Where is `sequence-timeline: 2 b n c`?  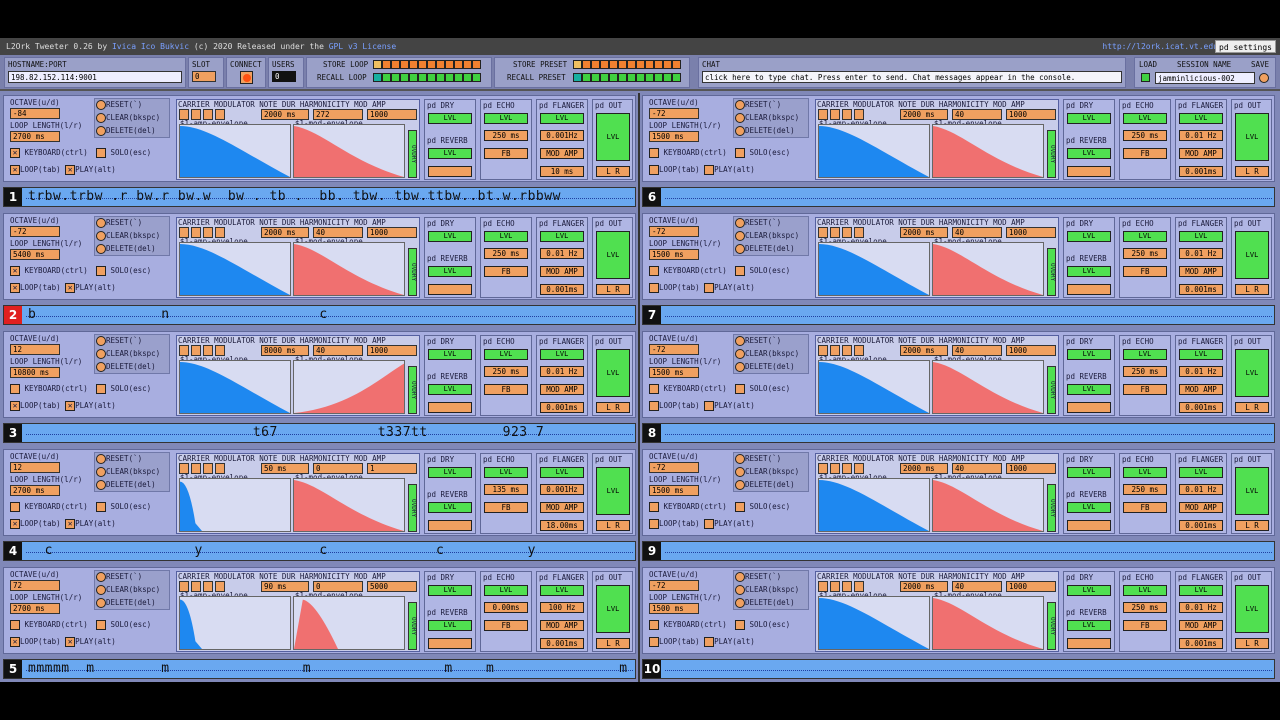 sequence-timeline: 2 b n c is located at coordinates (319, 315).